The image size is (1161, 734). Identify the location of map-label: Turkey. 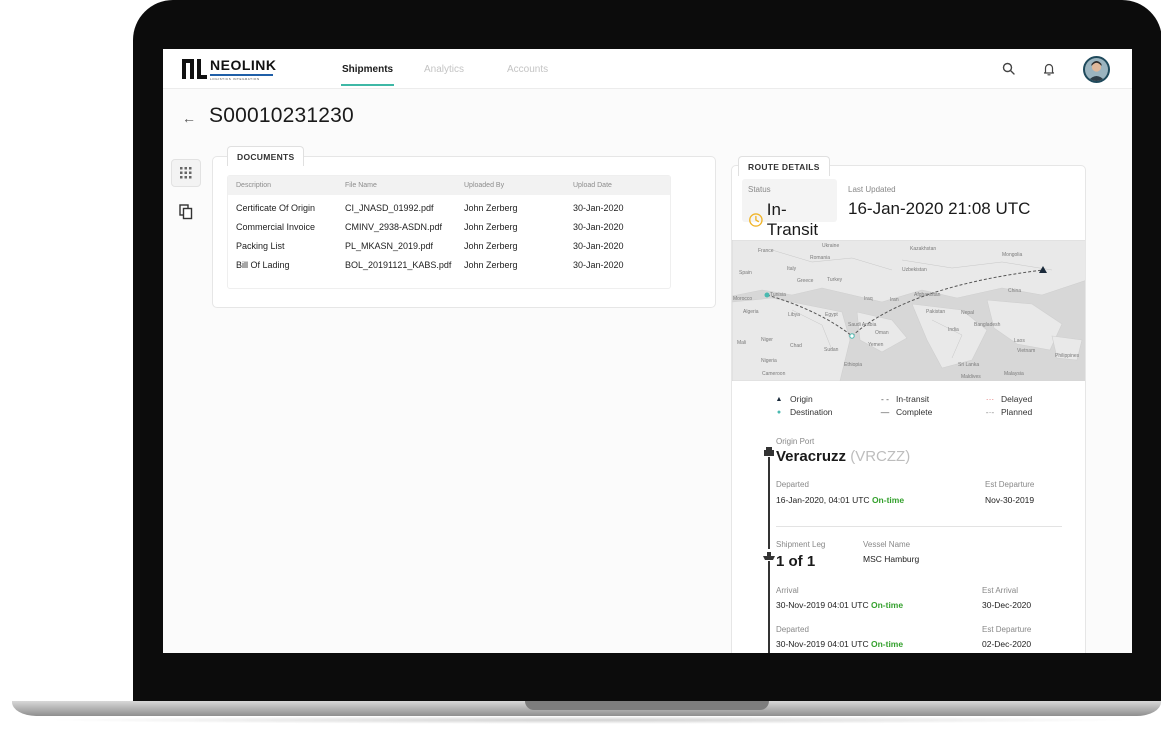
(835, 280).